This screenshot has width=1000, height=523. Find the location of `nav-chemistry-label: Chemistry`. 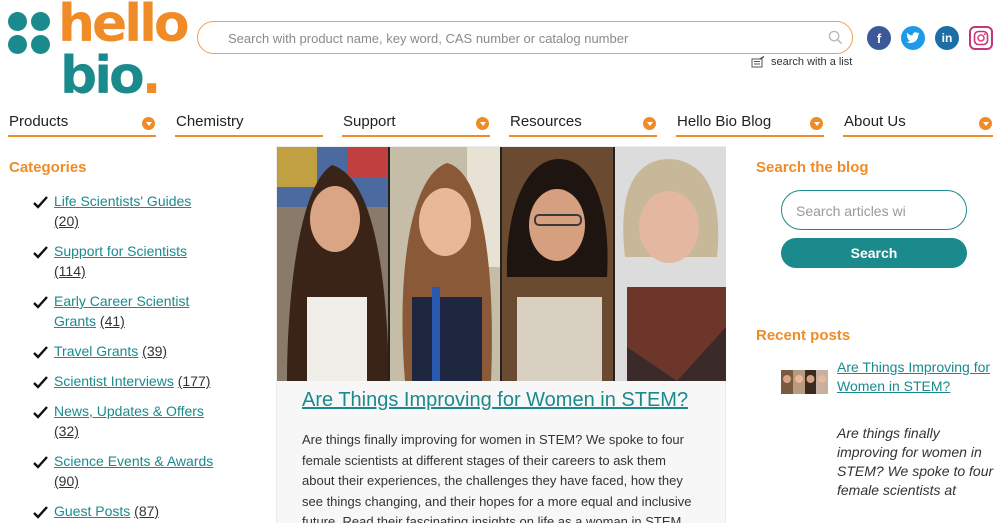

nav-chemistry-label: Chemistry is located at coordinates (210, 121).